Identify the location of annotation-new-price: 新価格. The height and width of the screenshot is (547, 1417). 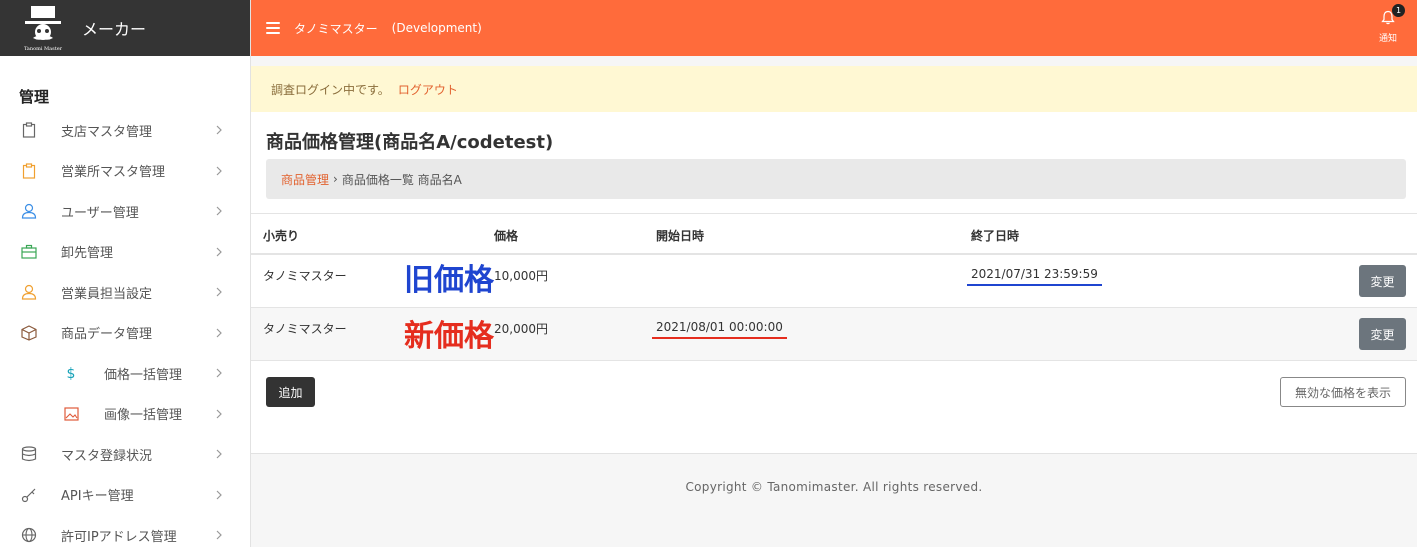
(449, 336).